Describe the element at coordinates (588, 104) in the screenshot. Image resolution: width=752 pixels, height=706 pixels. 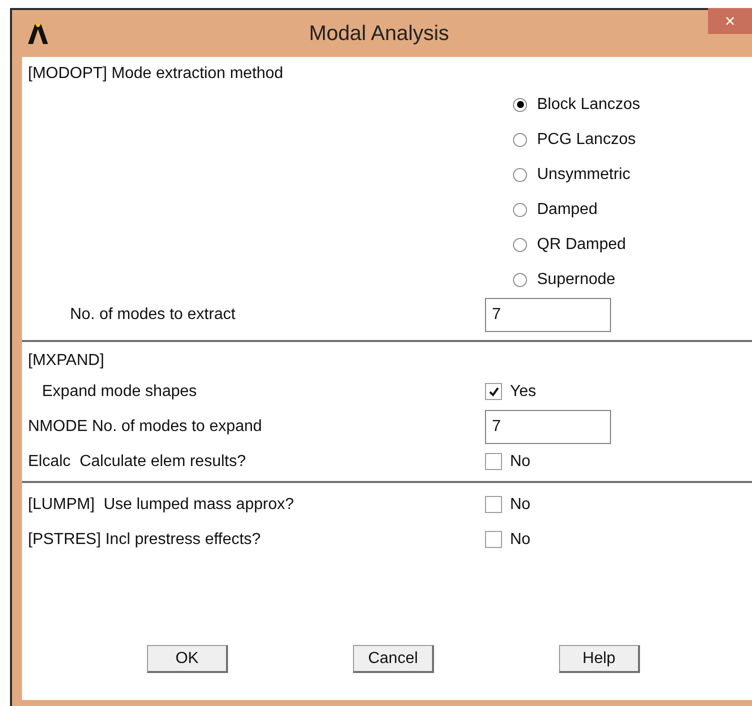
I see `radio-label: Block Lanczos` at that location.